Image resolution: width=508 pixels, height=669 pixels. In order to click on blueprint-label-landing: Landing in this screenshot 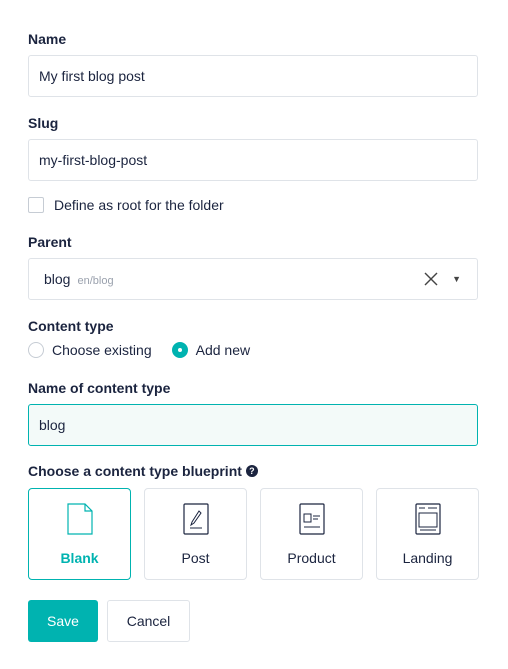, I will do `click(427, 558)`.